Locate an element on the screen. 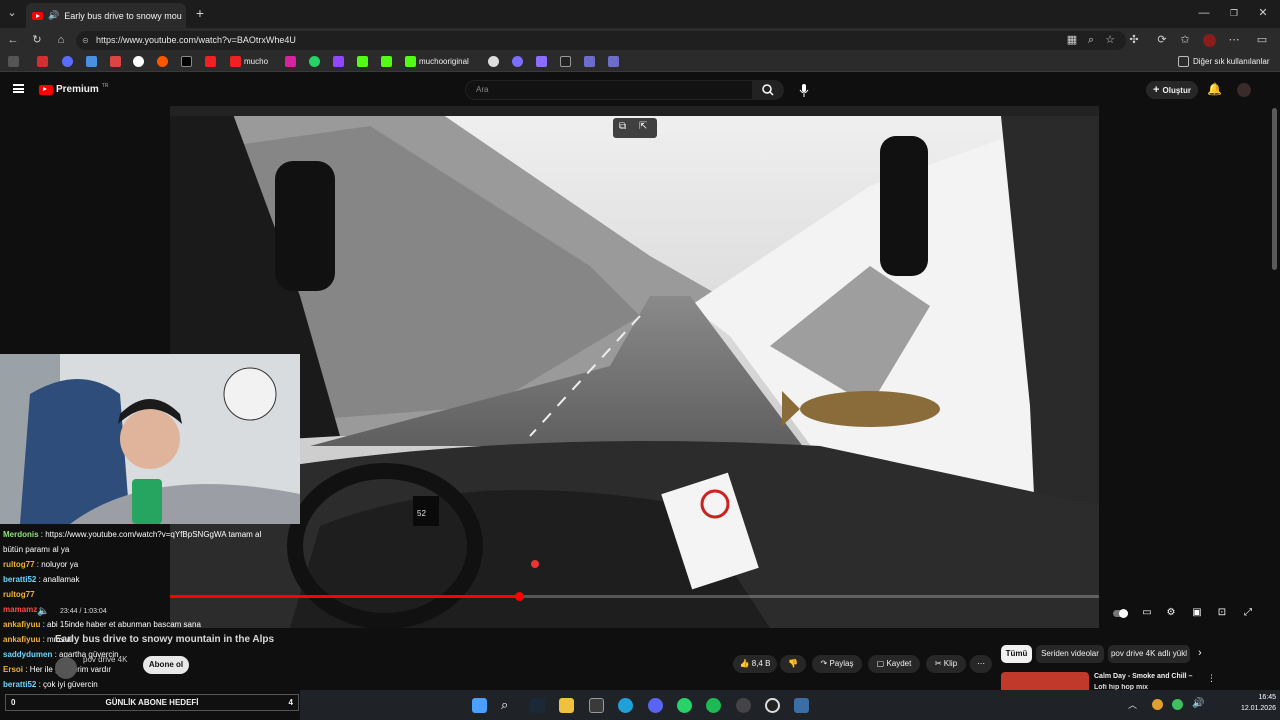 The image size is (1280, 720). bookmark-folder-icon is located at coordinates (13, 61).